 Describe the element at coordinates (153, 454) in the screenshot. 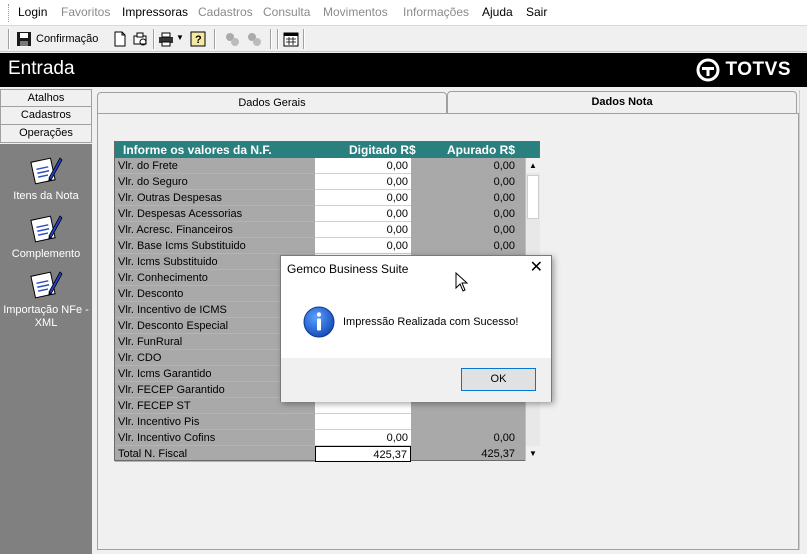

I see `row-label: Total N. Fiscal` at that location.